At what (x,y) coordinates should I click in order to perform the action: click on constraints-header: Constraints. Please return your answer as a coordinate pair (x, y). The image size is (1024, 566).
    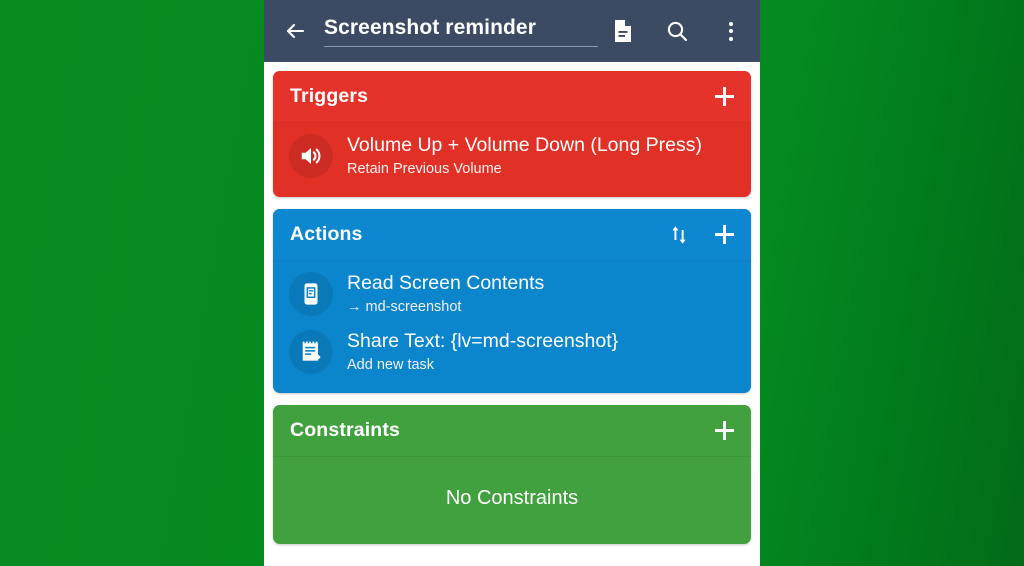
    Looking at the image, I should click on (512, 431).